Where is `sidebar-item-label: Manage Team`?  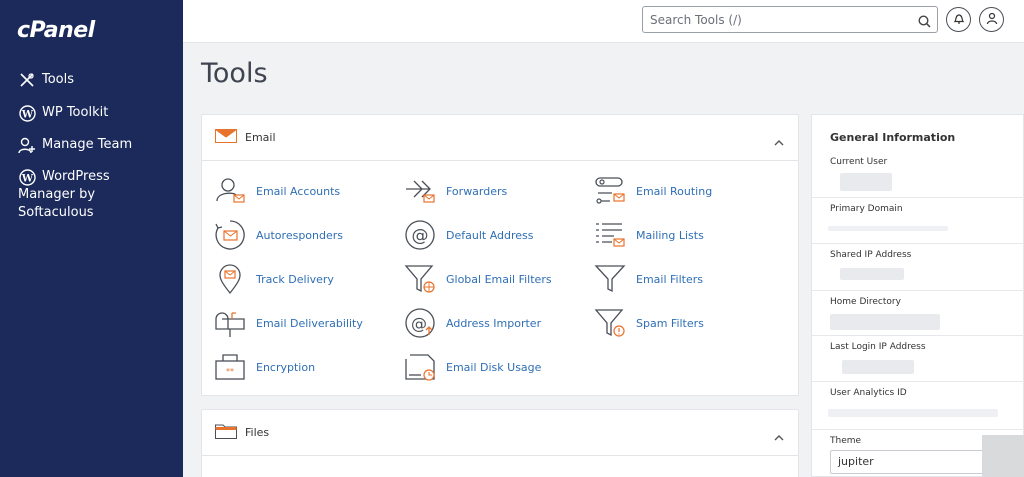 sidebar-item-label: Manage Team is located at coordinates (87, 144).